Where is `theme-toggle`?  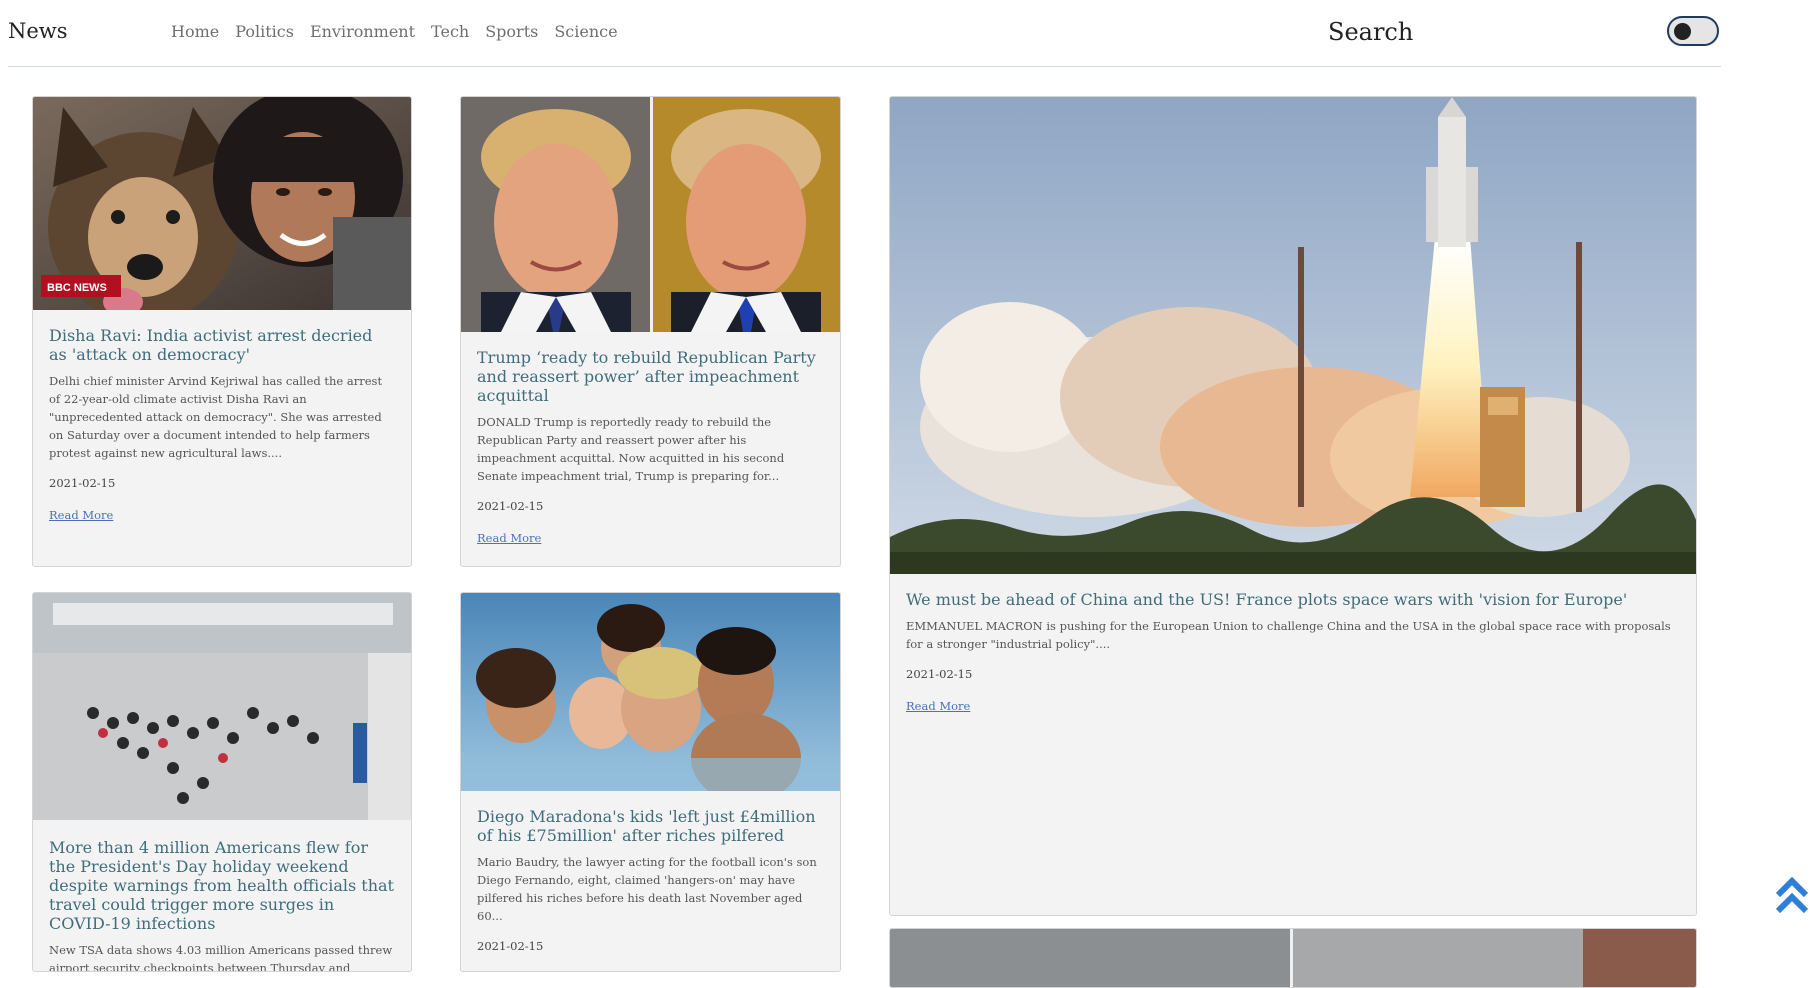 theme-toggle is located at coordinates (1693, 31).